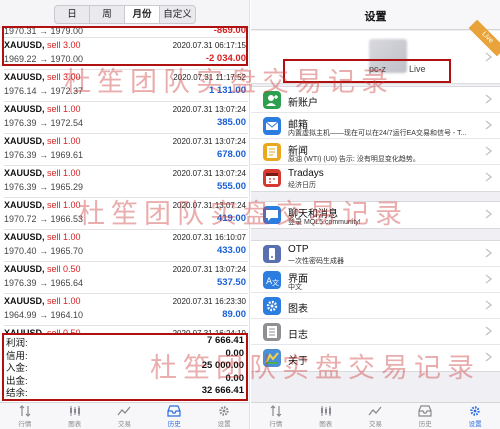 Image resolution: width=500 pixels, height=429 pixels. I want to click on trade-profit: 89.00, so click(234, 314).